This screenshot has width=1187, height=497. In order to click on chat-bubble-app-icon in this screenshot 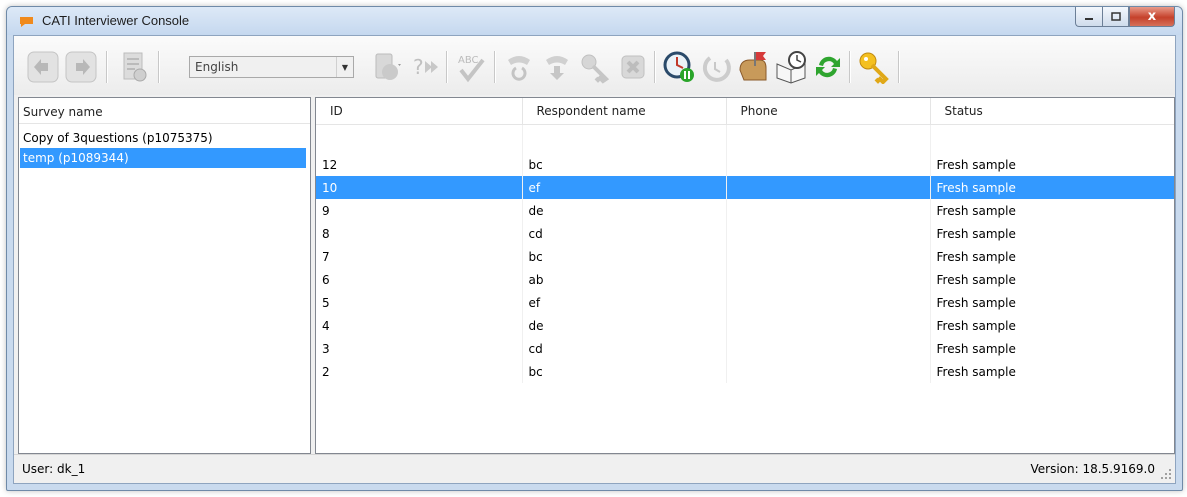, I will do `click(26, 22)`.